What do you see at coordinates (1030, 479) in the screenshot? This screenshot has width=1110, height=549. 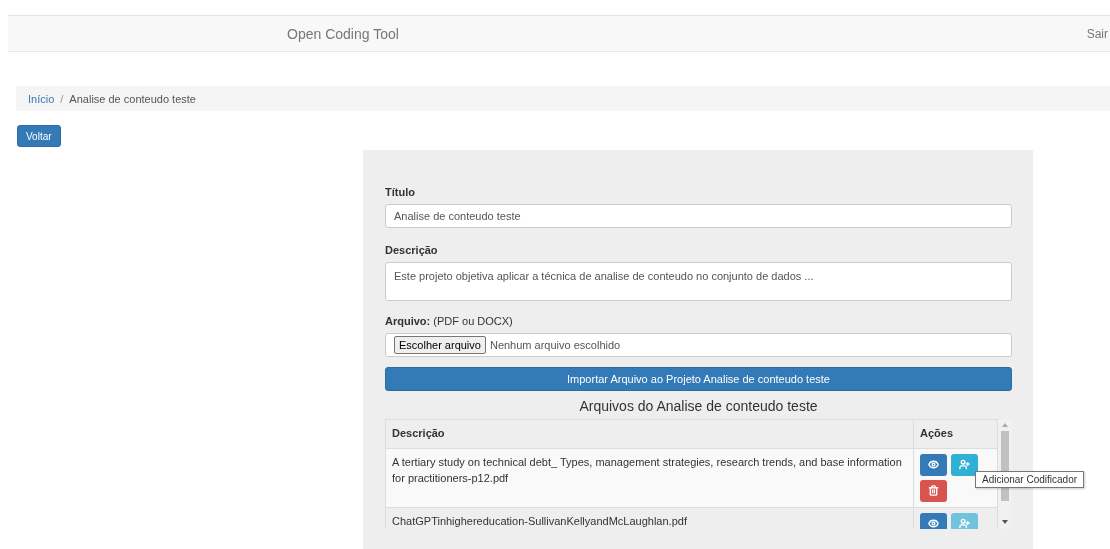 I see `tooltip: Adicionar Codificador` at bounding box center [1030, 479].